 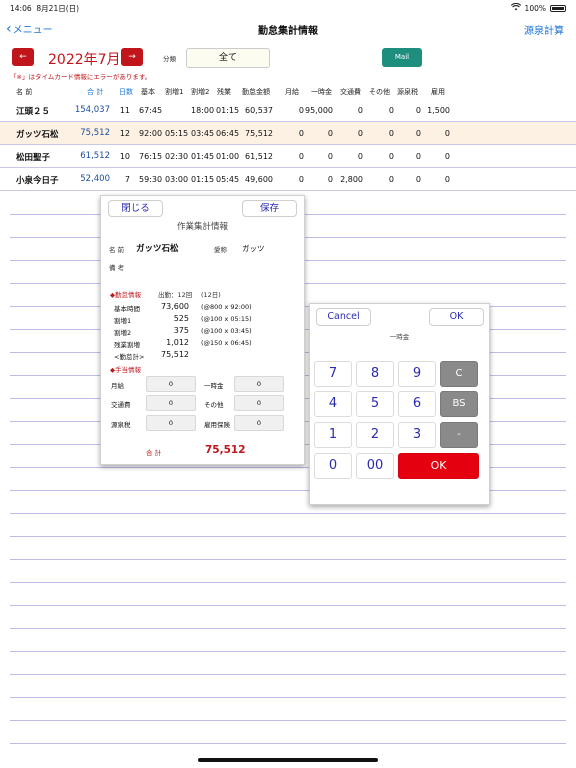 What do you see at coordinates (228, 179) in the screenshot?
I see `row-overtime: 05:45` at bounding box center [228, 179].